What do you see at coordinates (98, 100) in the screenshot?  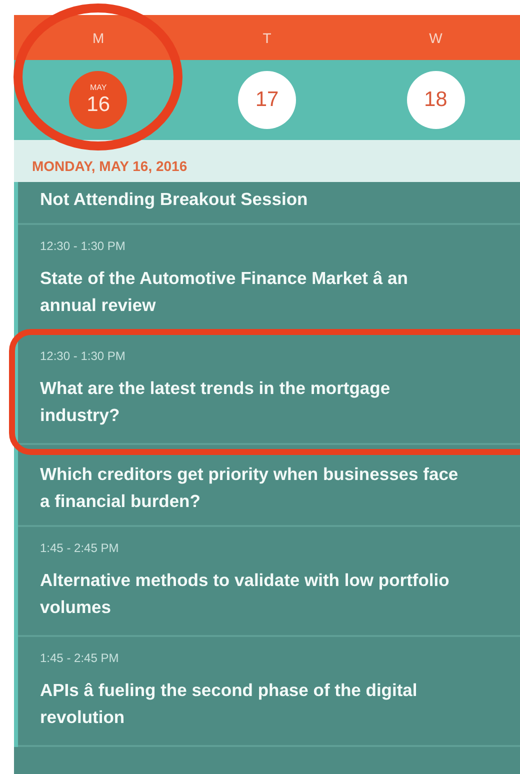 I see `date-button: MAY 16` at bounding box center [98, 100].